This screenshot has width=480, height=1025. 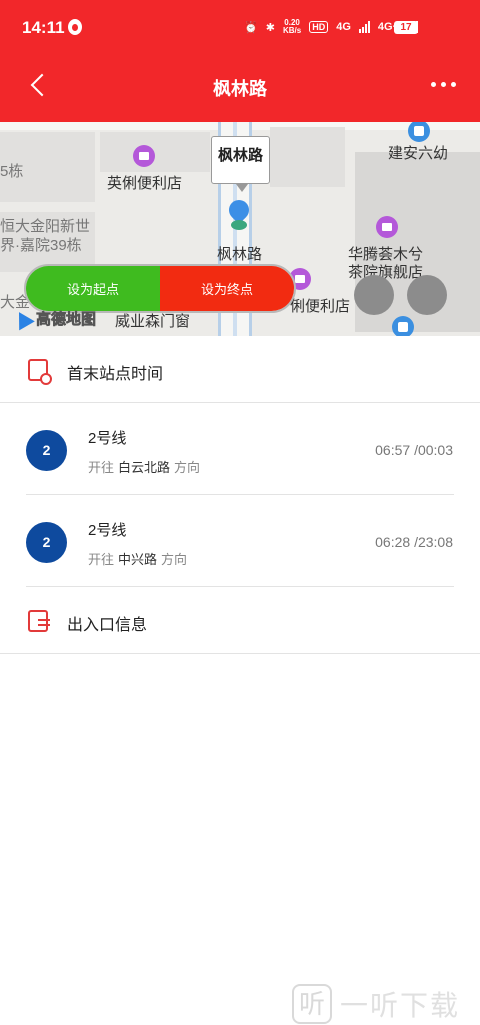 What do you see at coordinates (40, 372) in the screenshot?
I see `schedule-clock-icon` at bounding box center [40, 372].